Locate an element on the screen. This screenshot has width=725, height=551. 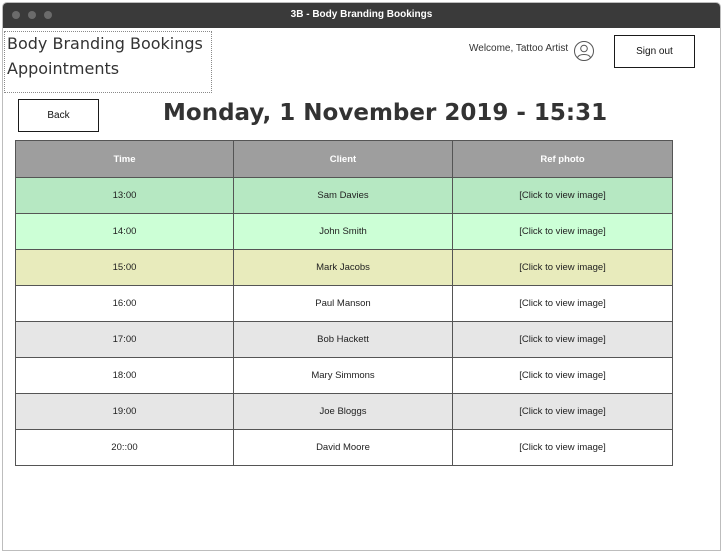
table-header-row: Time Client Ref photo is located at coordinates (344, 159).